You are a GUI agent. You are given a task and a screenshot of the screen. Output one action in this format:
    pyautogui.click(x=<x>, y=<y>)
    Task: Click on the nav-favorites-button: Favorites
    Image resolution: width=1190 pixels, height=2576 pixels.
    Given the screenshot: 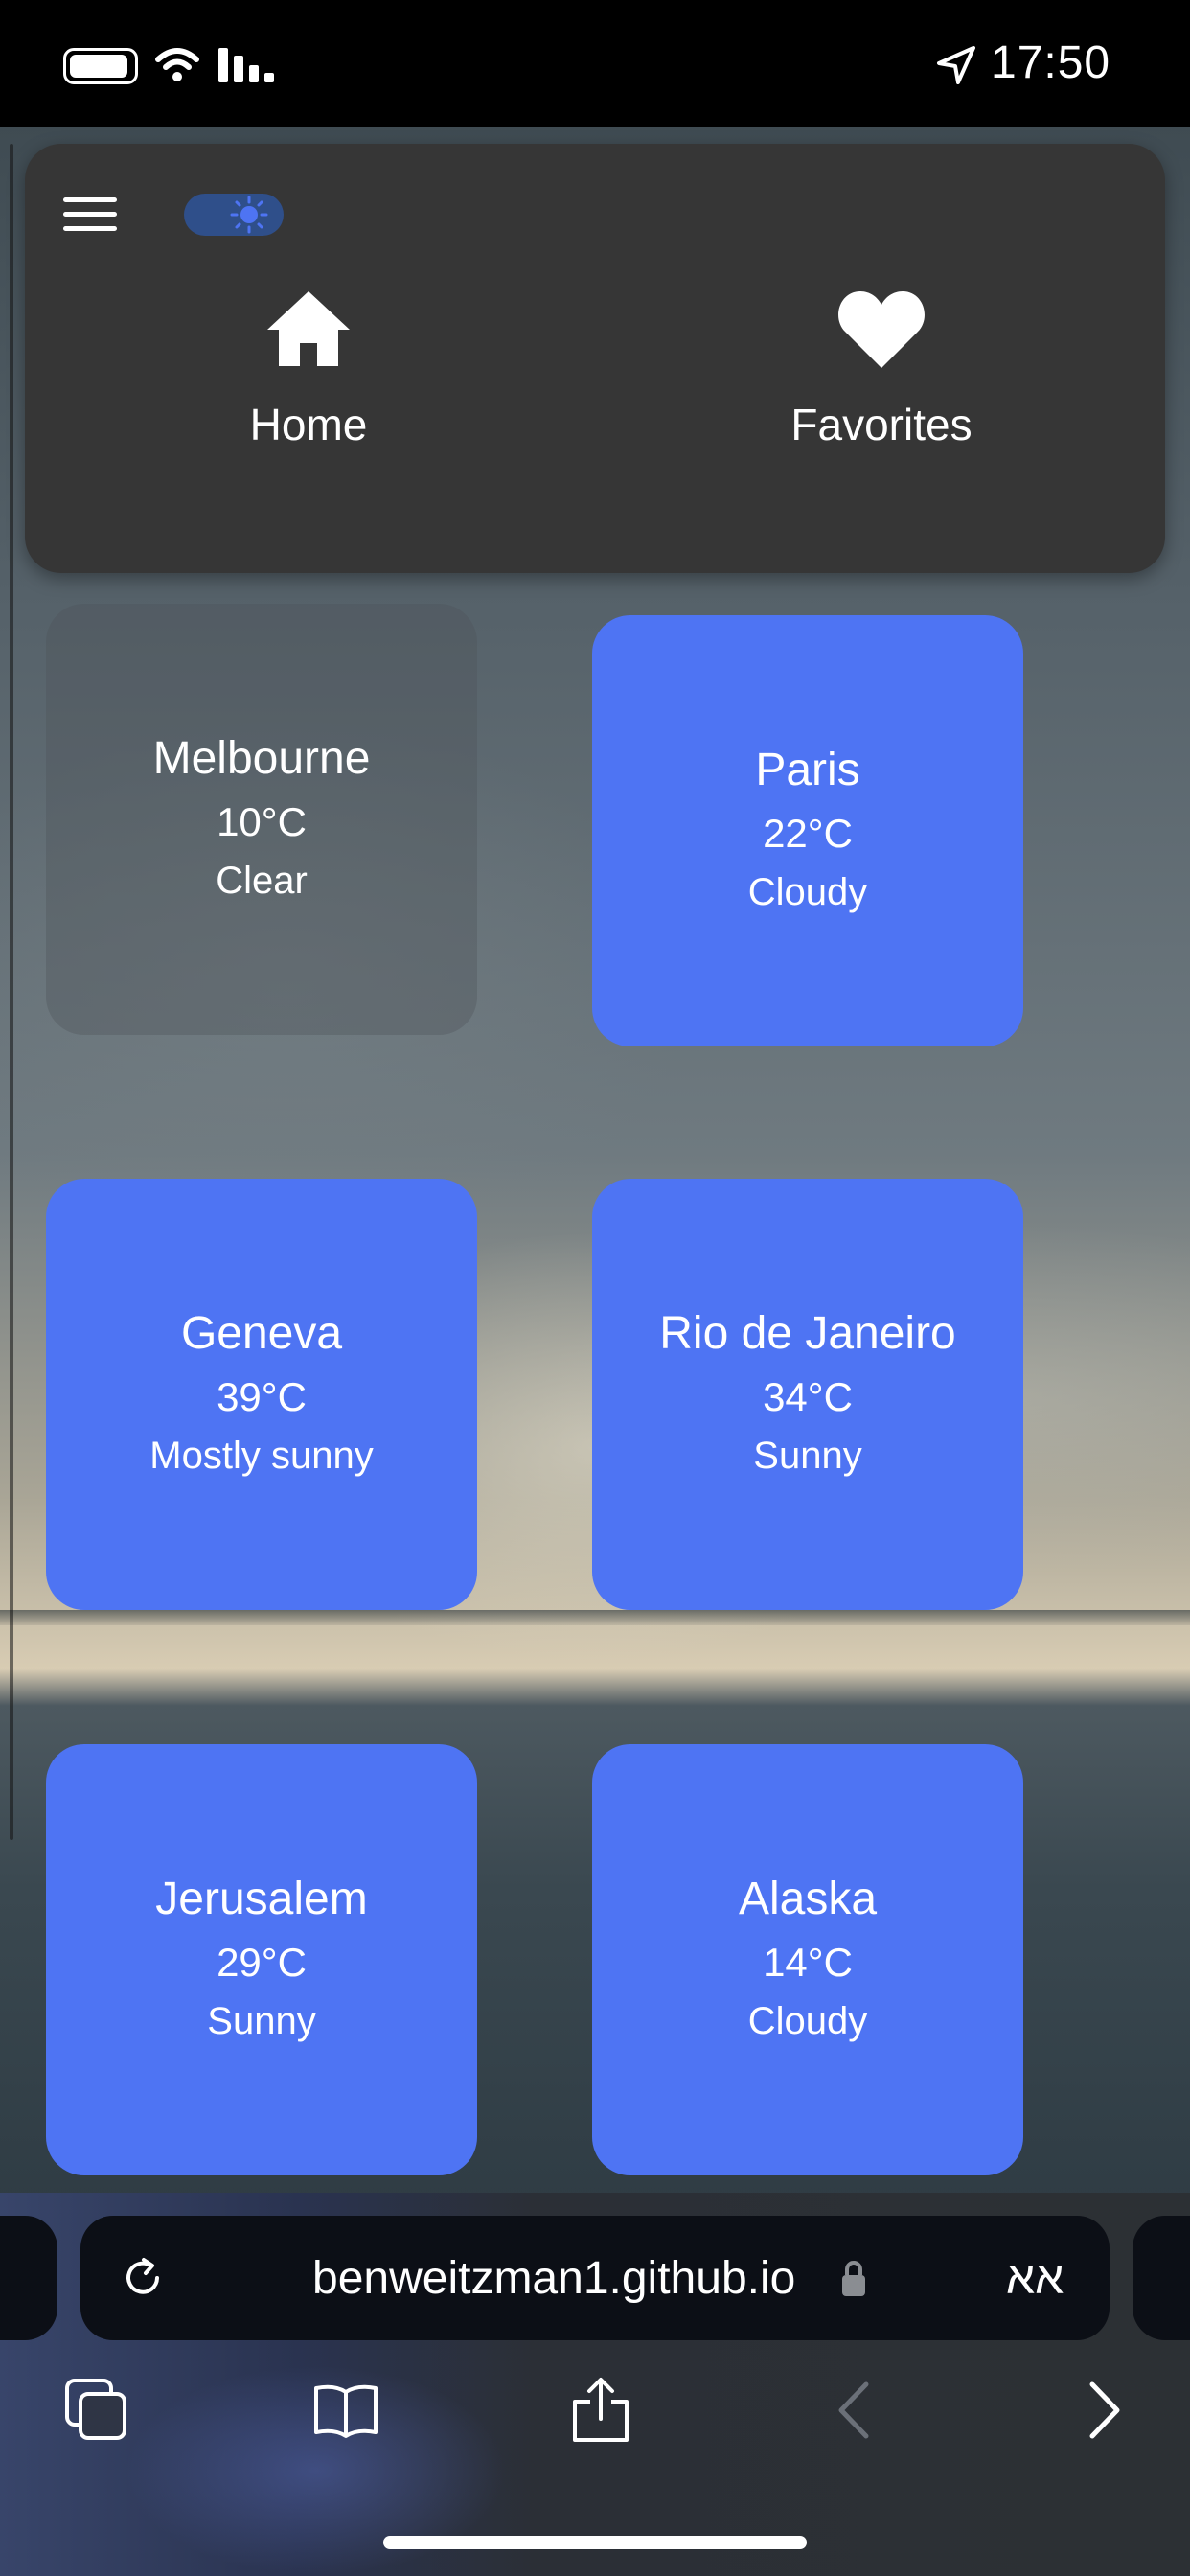 What is the action you would take?
    pyautogui.click(x=882, y=383)
    